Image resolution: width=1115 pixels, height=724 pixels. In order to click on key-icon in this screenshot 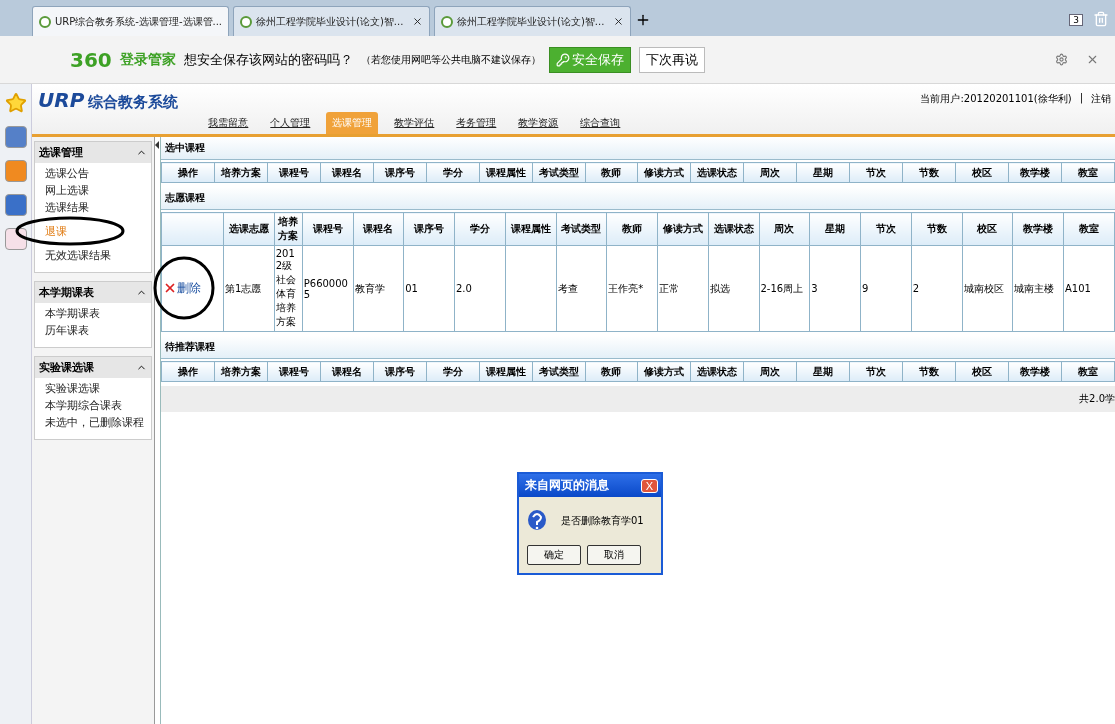, I will do `click(562, 59)`.